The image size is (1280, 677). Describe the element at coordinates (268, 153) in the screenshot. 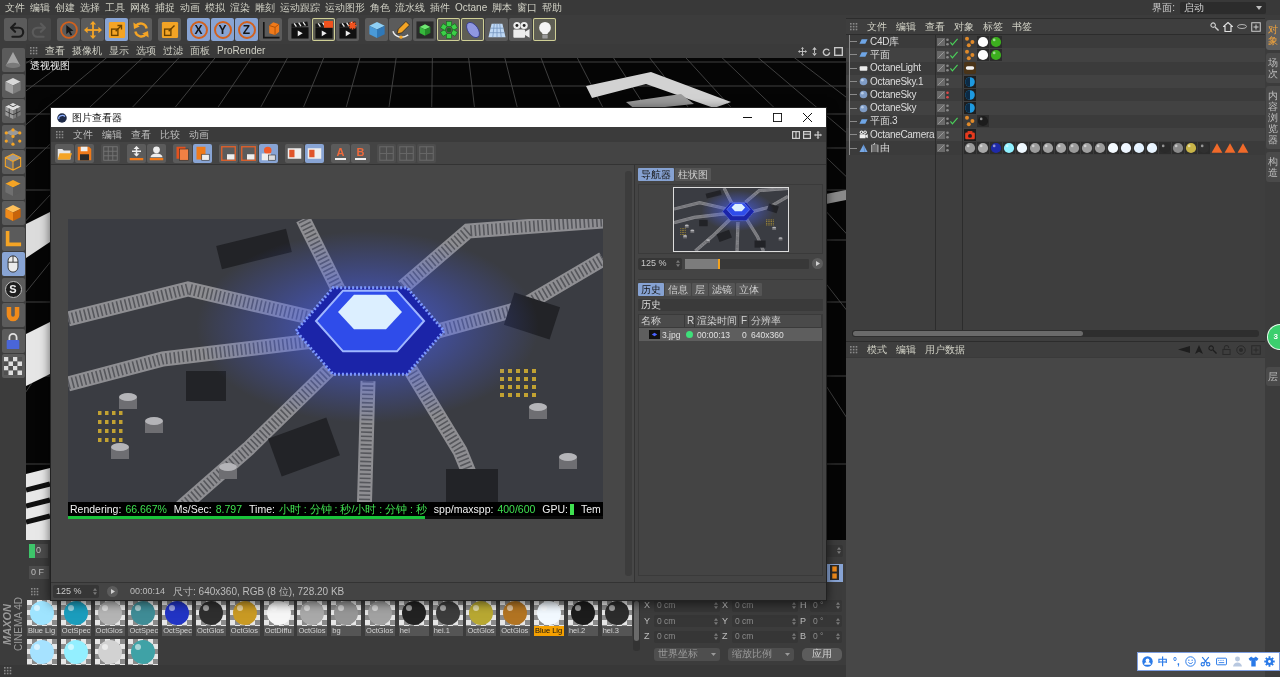

I see `frame-person-button` at that location.